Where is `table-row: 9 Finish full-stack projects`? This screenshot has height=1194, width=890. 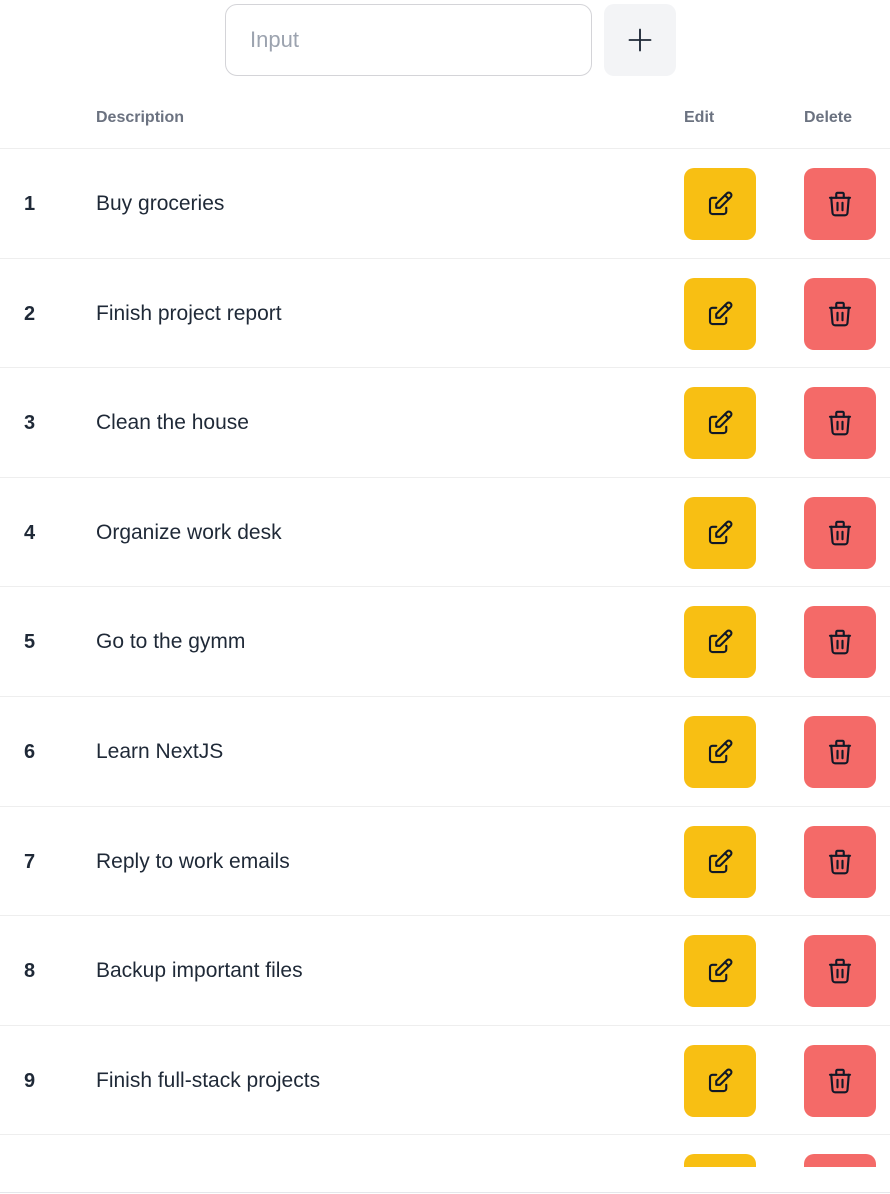 table-row: 9 Finish full-stack projects is located at coordinates (445, 1081).